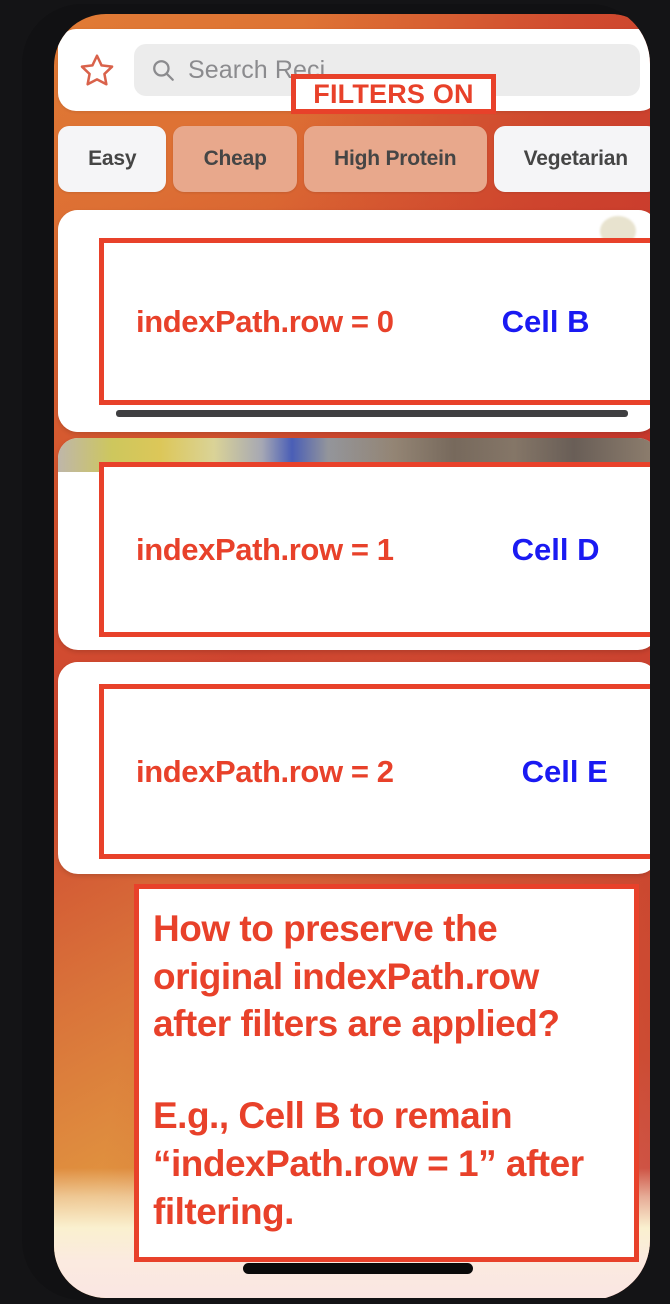 The image size is (670, 1304). I want to click on cell-label: Cell E, so click(564, 771).